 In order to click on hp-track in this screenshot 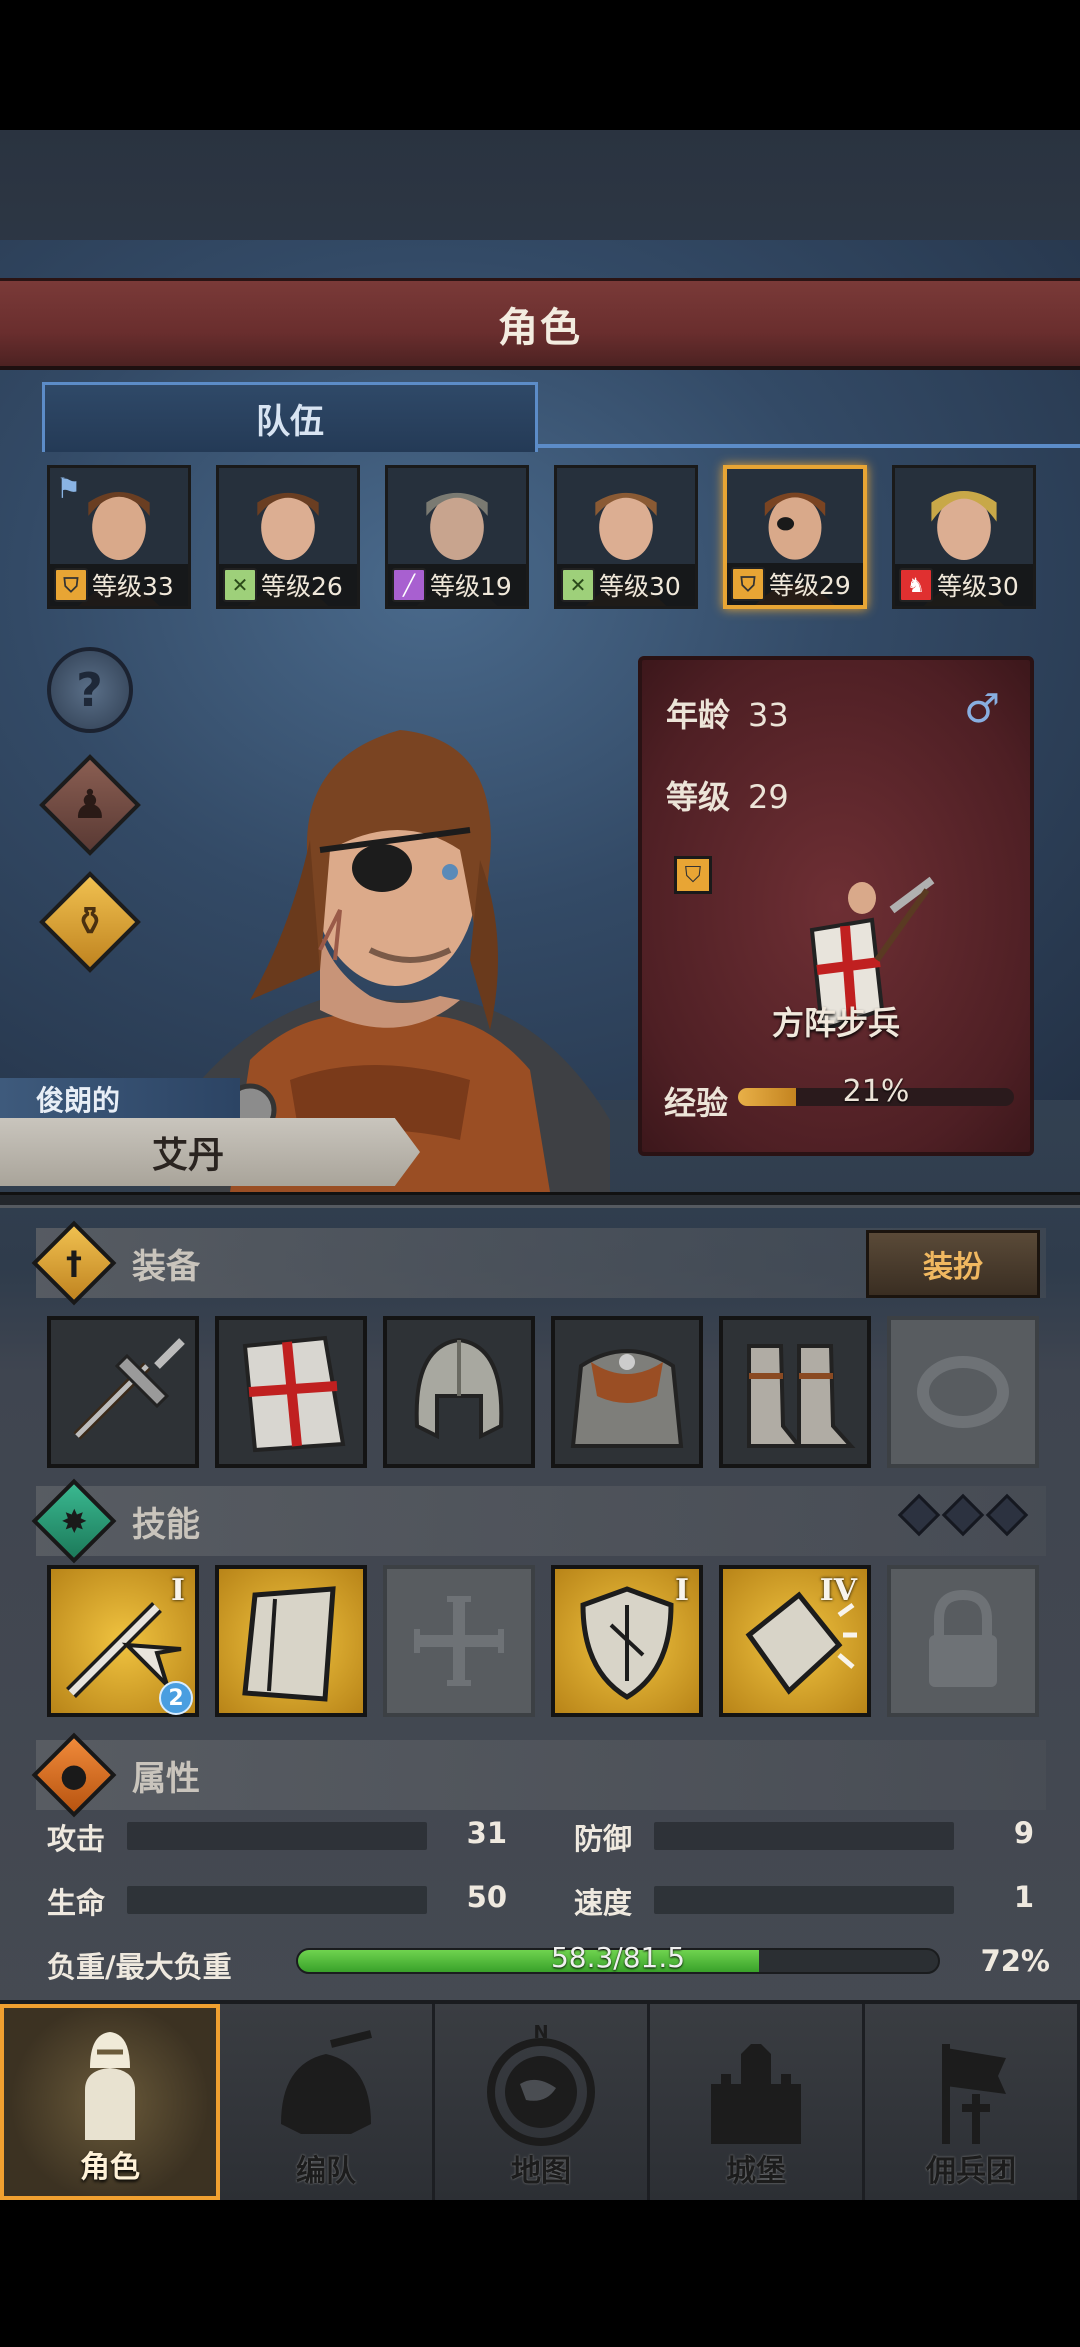, I will do `click(277, 1900)`.